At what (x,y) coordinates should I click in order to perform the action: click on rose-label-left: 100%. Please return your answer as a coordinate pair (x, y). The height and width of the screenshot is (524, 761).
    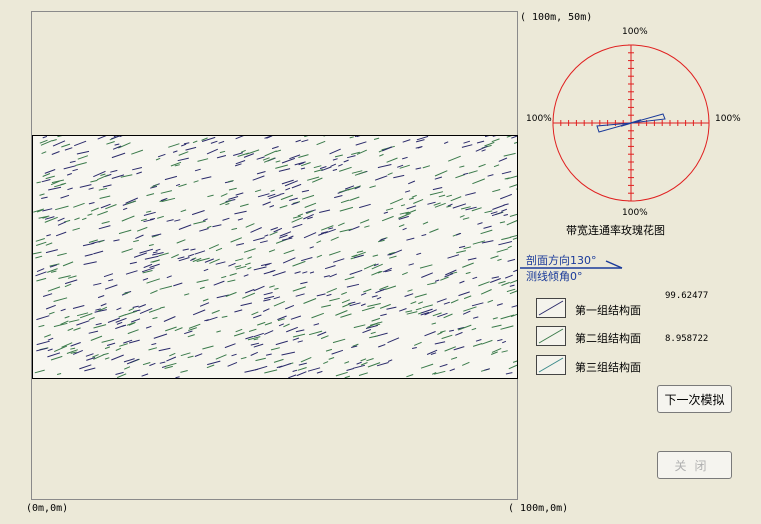
    Looking at the image, I should click on (539, 119).